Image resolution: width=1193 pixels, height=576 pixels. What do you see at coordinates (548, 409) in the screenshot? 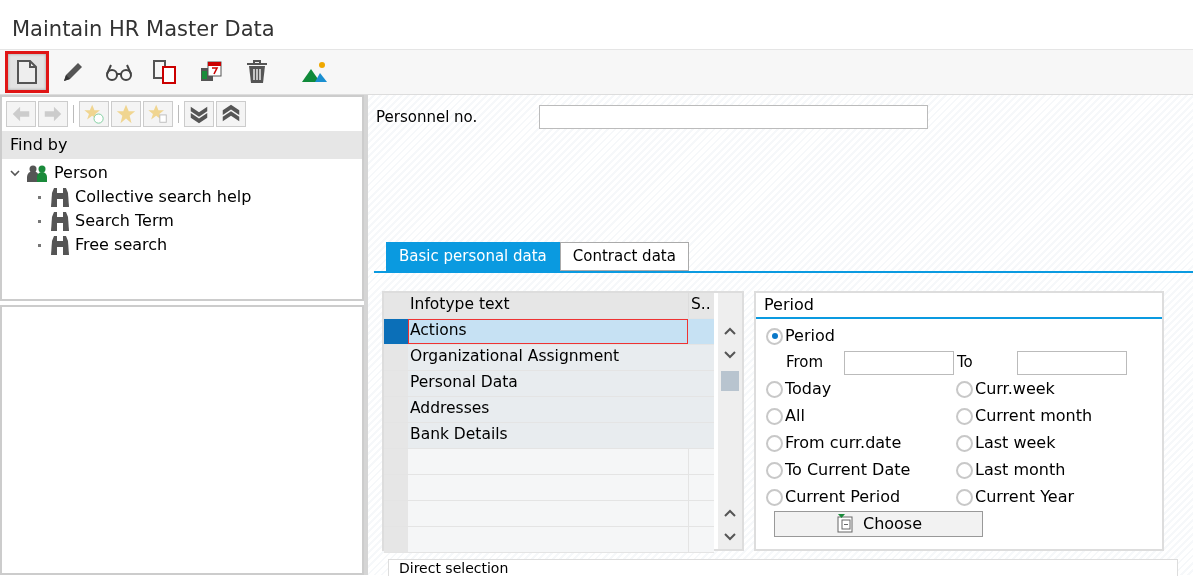
I see `table-cell: Addresses` at bounding box center [548, 409].